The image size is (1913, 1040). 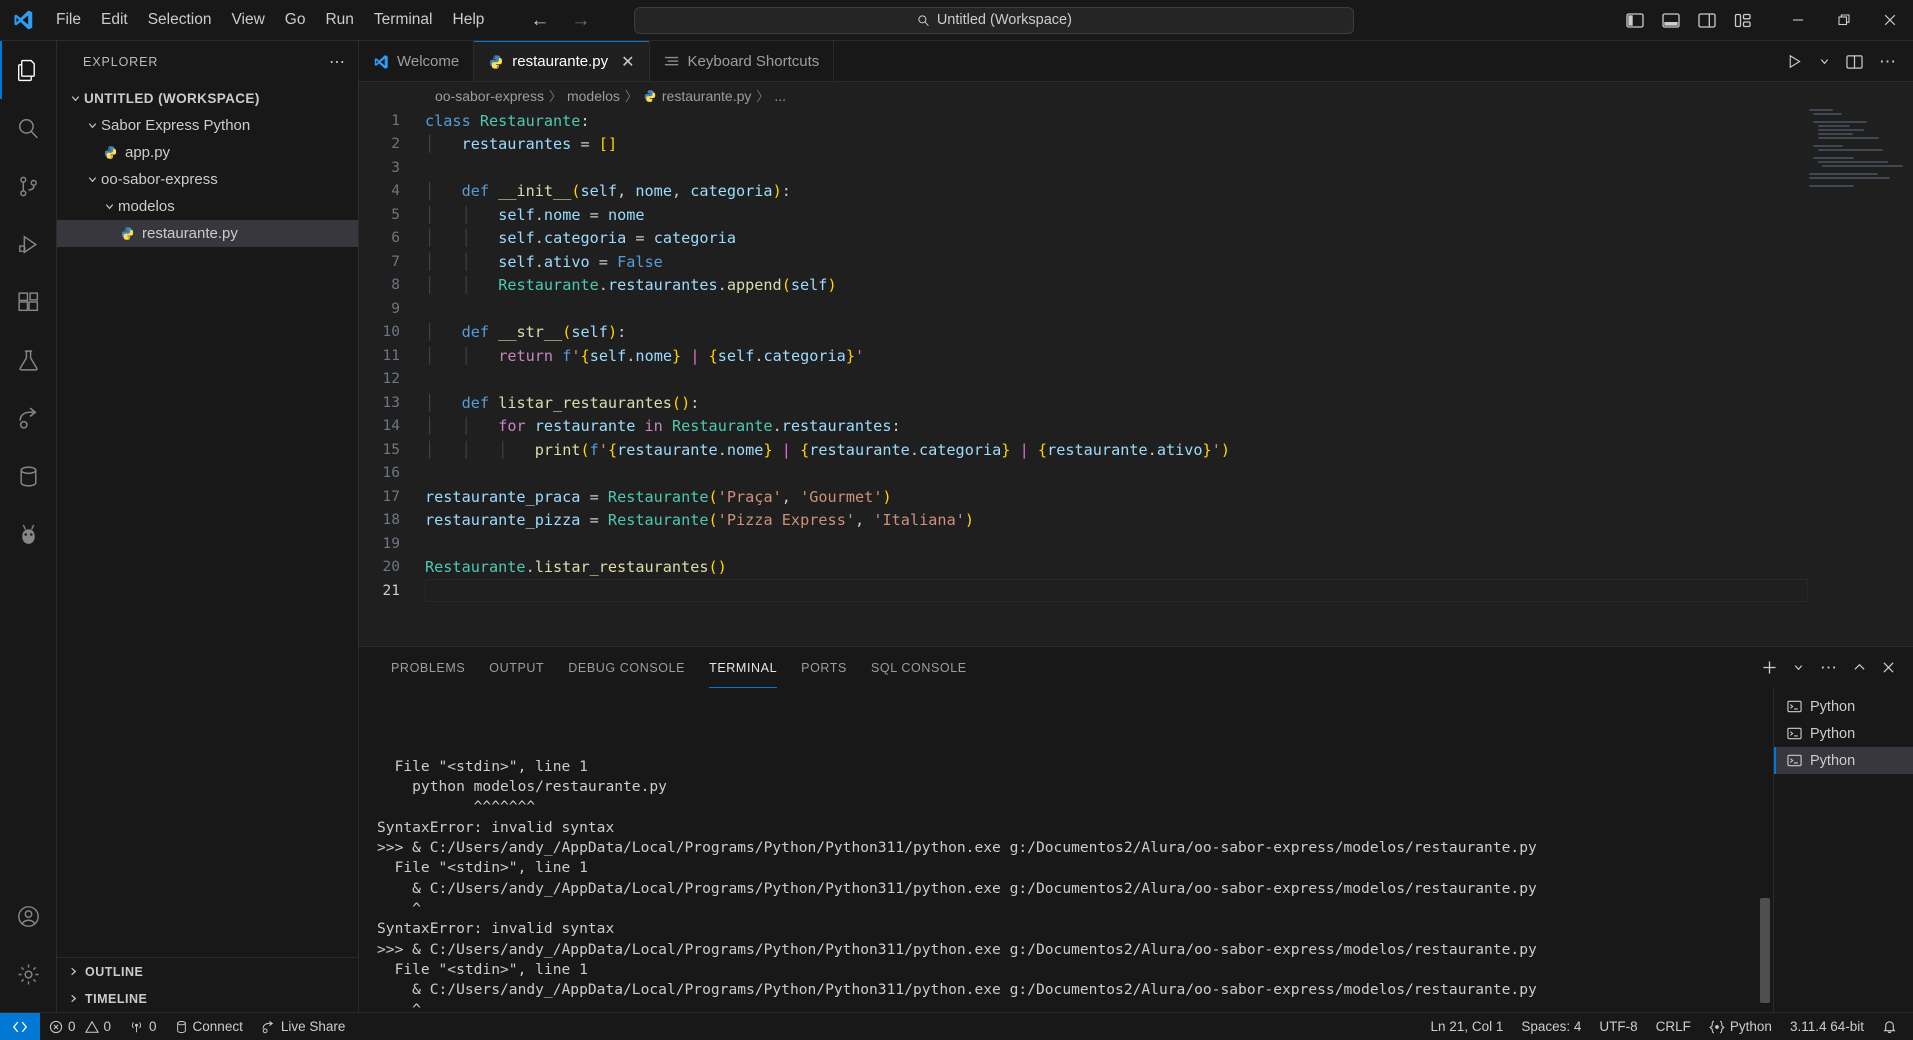 I want to click on code-line: 1 class Restaurante:, so click(x=1136, y=121).